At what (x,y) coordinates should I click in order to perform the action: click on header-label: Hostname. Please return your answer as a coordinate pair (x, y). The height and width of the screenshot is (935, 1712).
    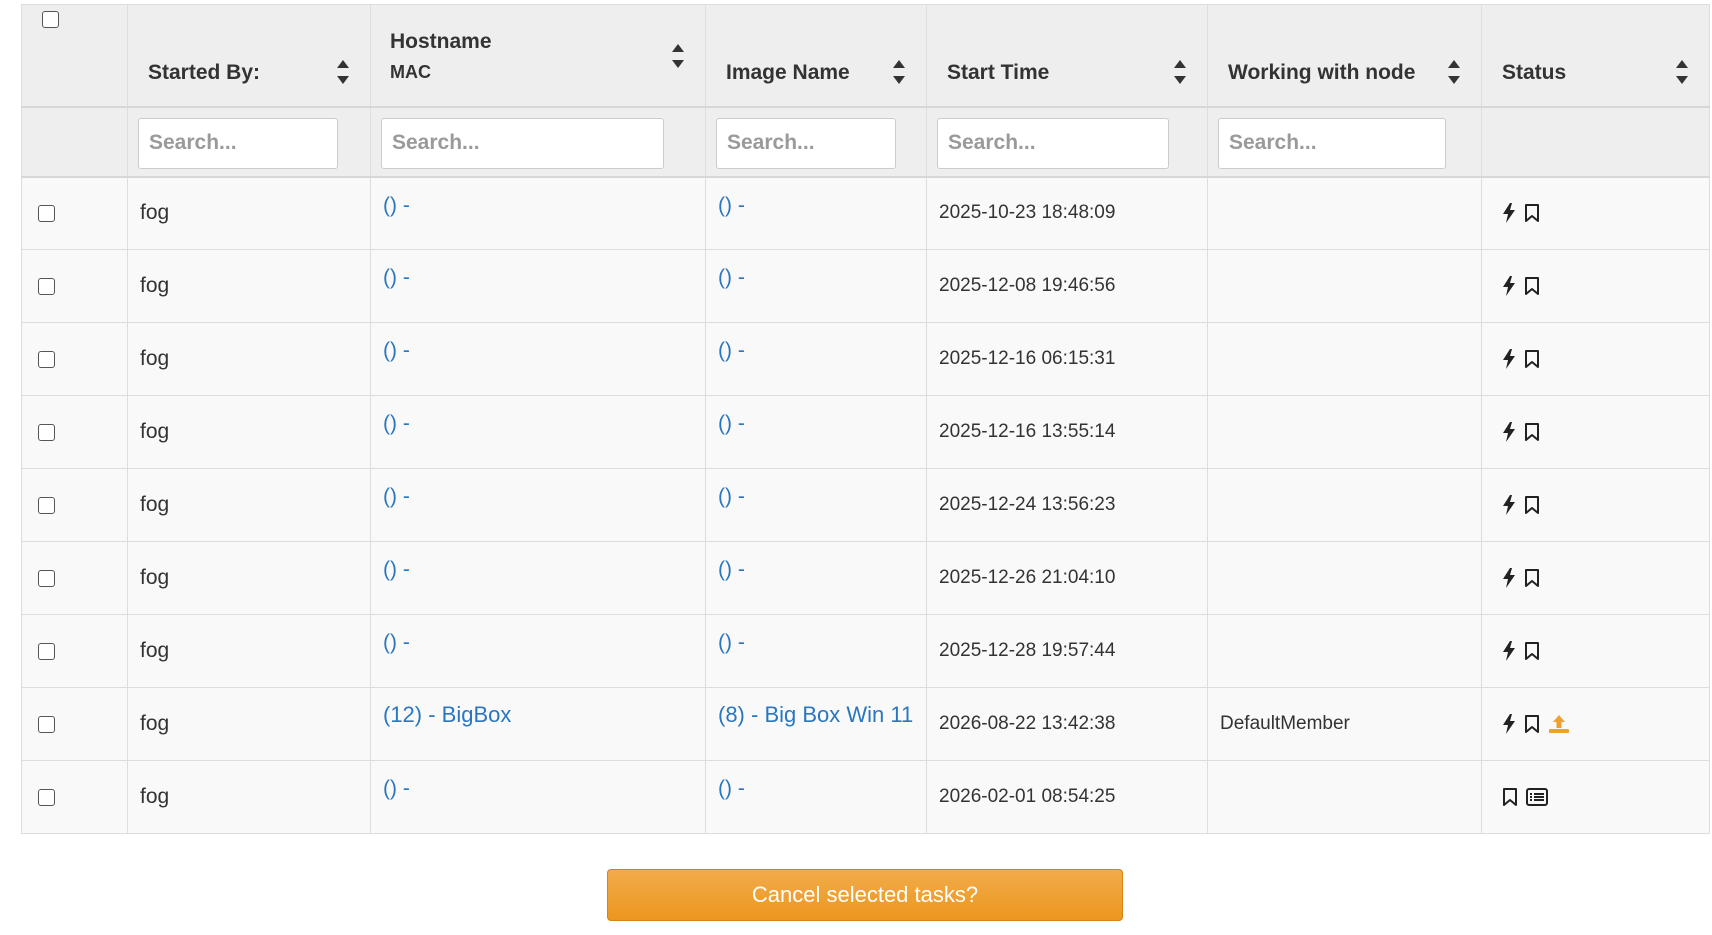
    Looking at the image, I should click on (441, 41).